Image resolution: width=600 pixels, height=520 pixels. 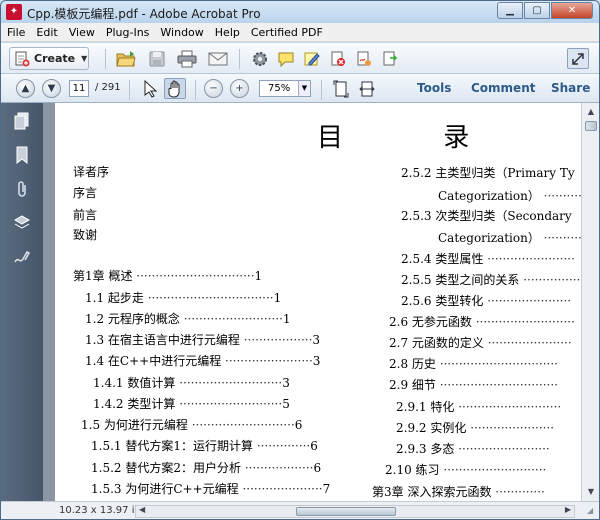 I want to click on toc-page-number: 3, so click(x=316, y=361).